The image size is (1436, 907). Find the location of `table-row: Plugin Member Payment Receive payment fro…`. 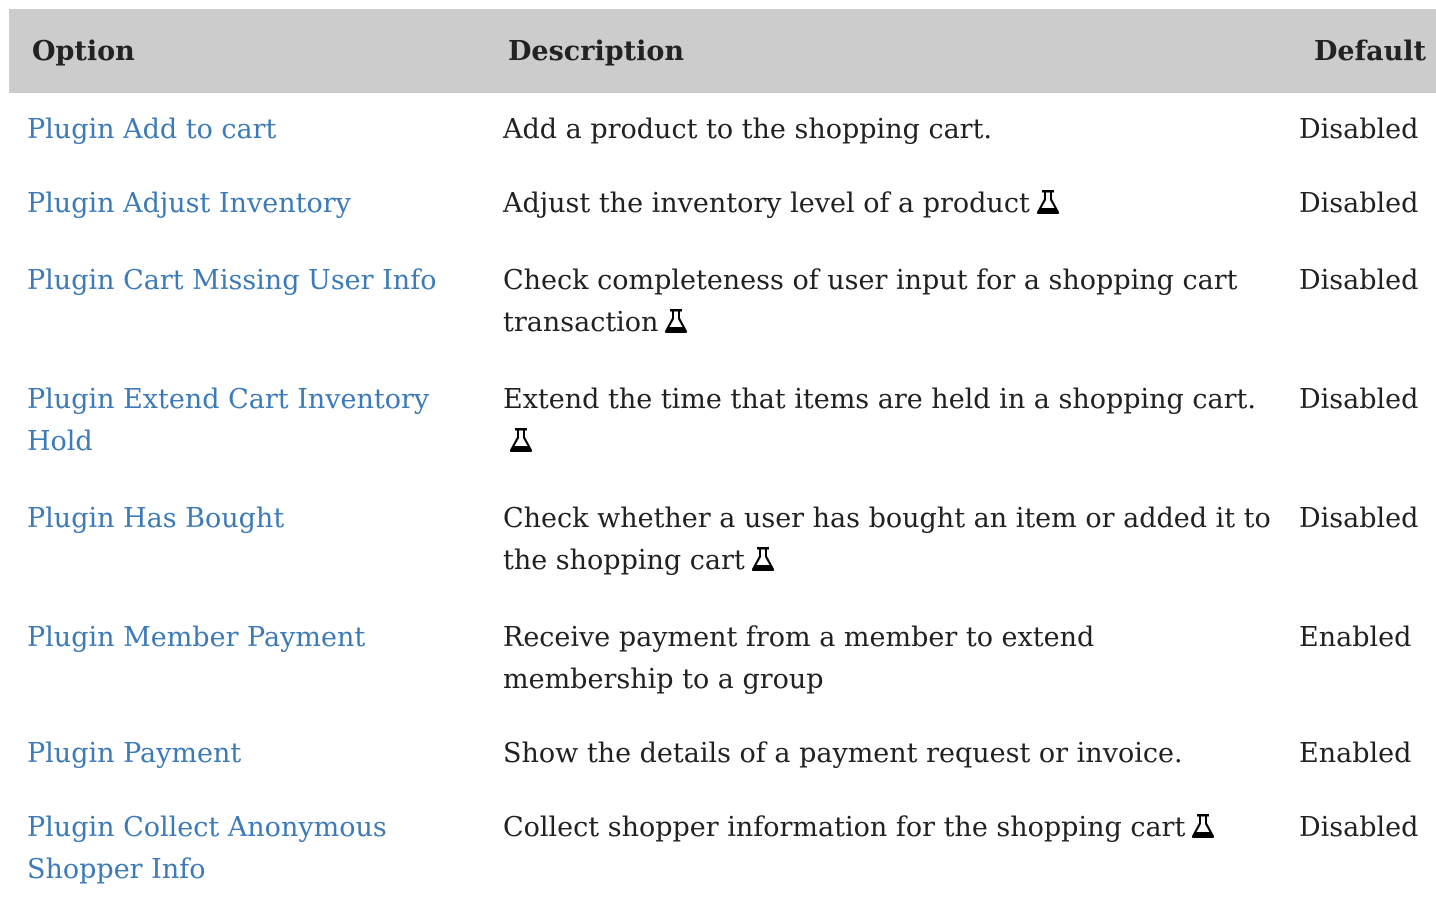

table-row: Plugin Member Payment Receive payment fro… is located at coordinates (722, 659).